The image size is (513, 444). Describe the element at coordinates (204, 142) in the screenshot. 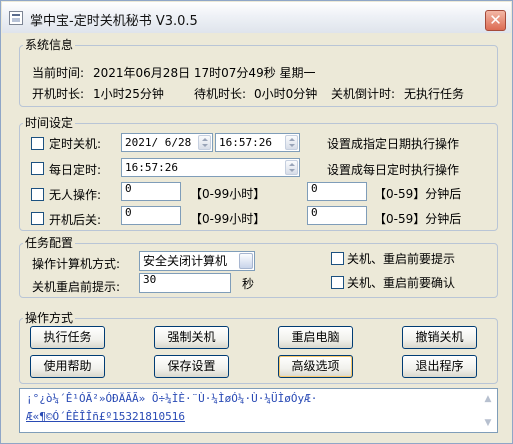

I see `date-spin-icon` at that location.